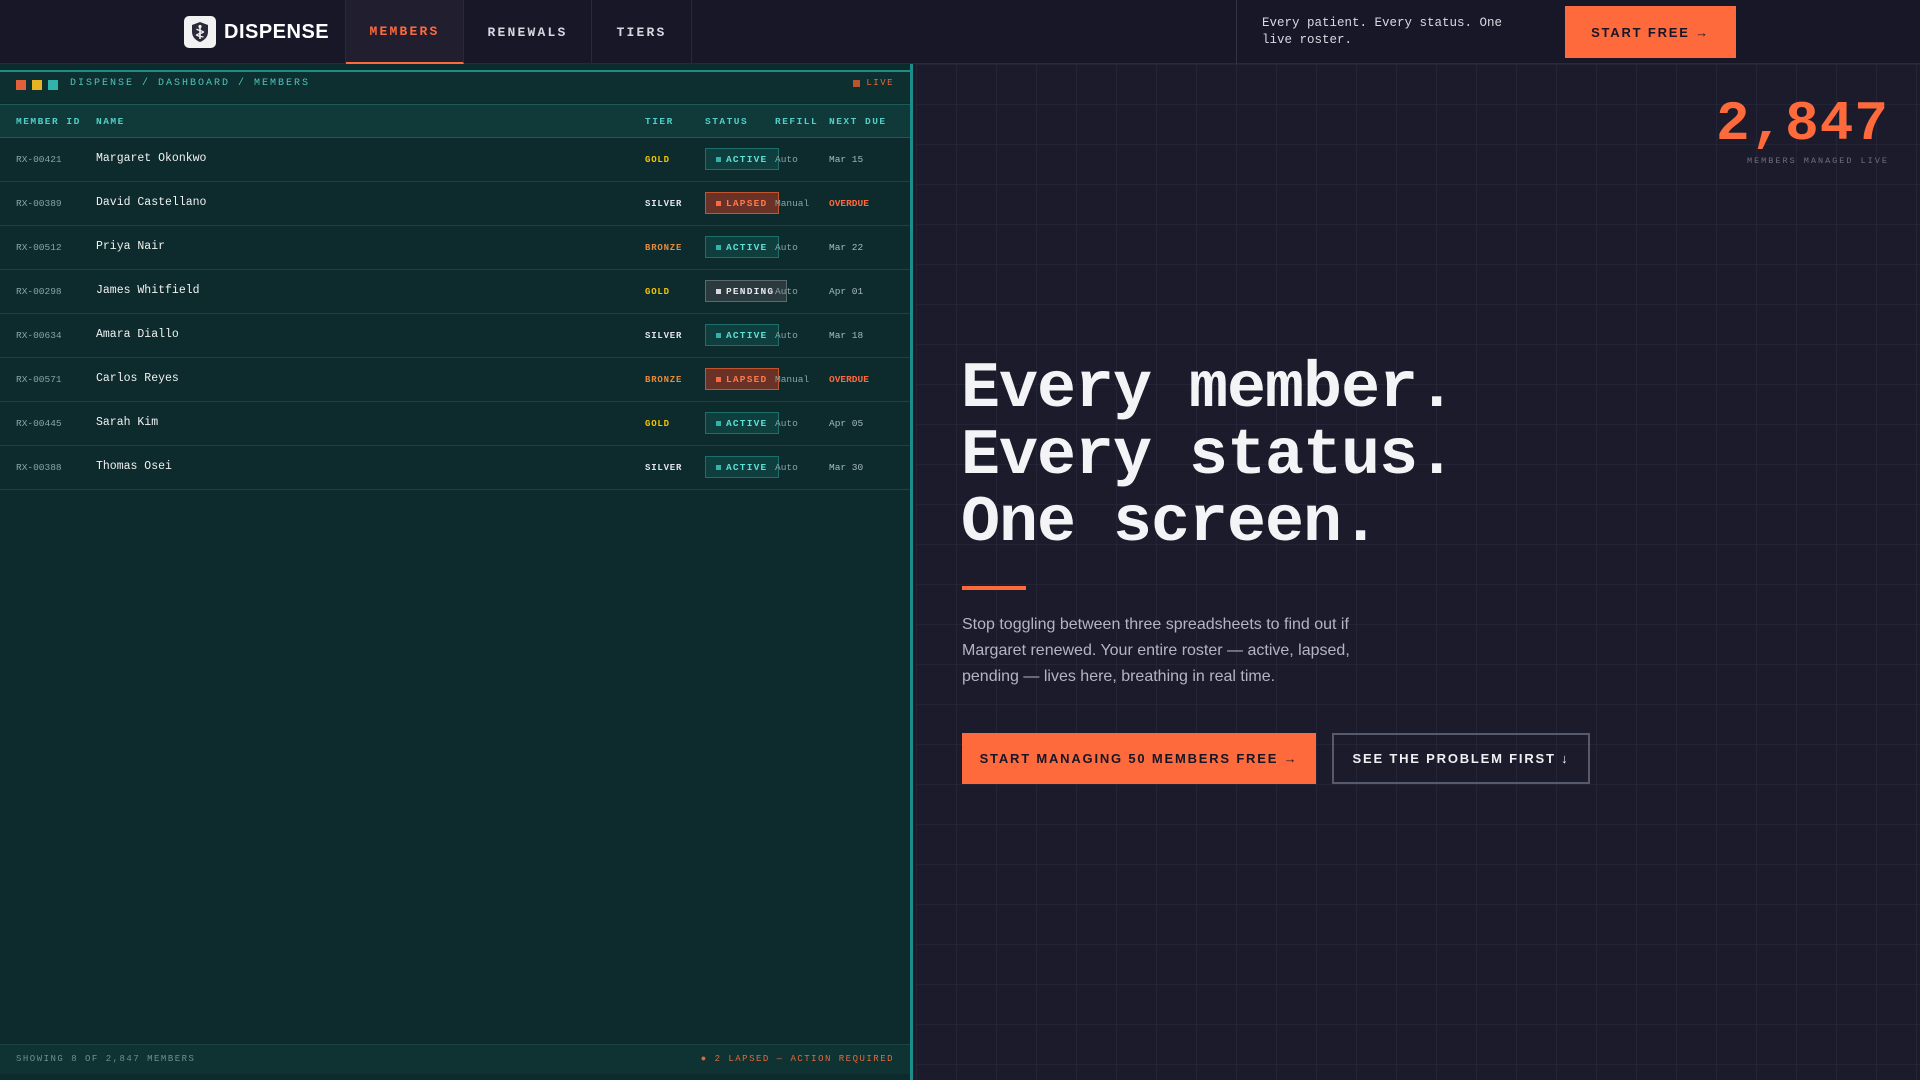  I want to click on column-member-id: MEMBER ID, so click(48, 121).